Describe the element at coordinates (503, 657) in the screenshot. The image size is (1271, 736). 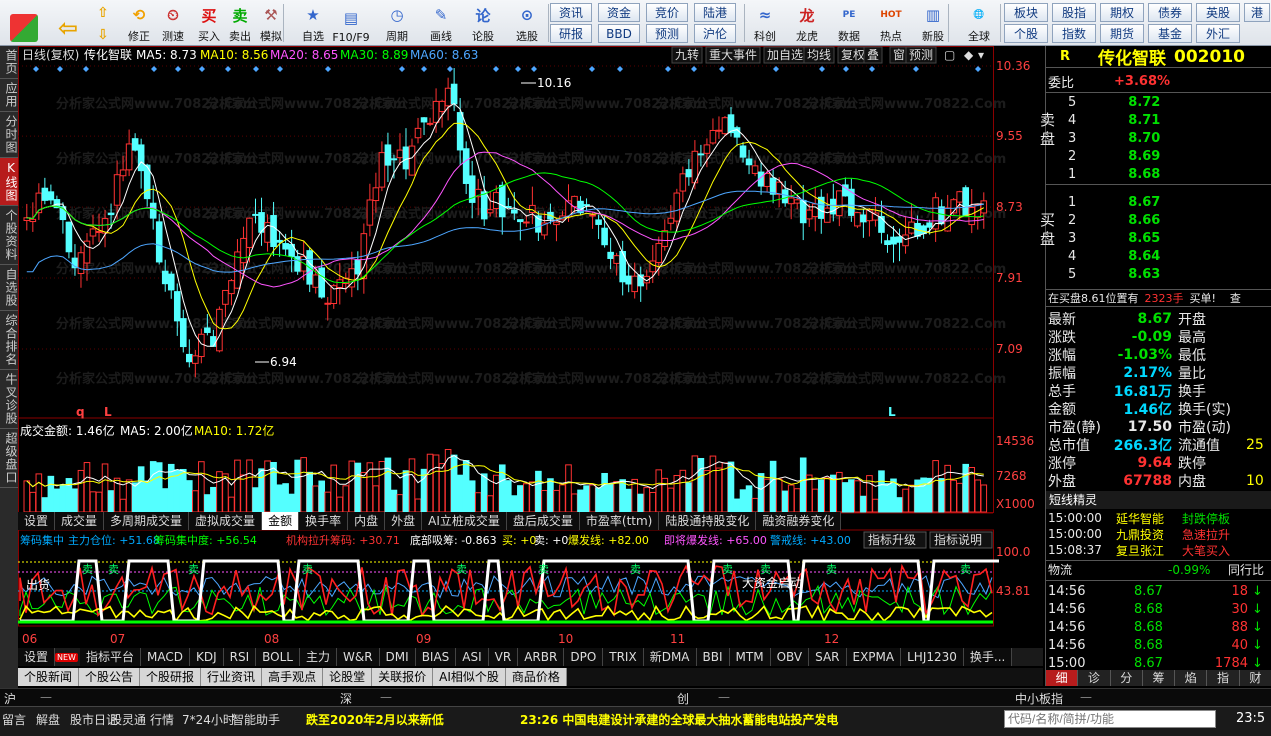
I see `indicator-tab-12: VR` at that location.